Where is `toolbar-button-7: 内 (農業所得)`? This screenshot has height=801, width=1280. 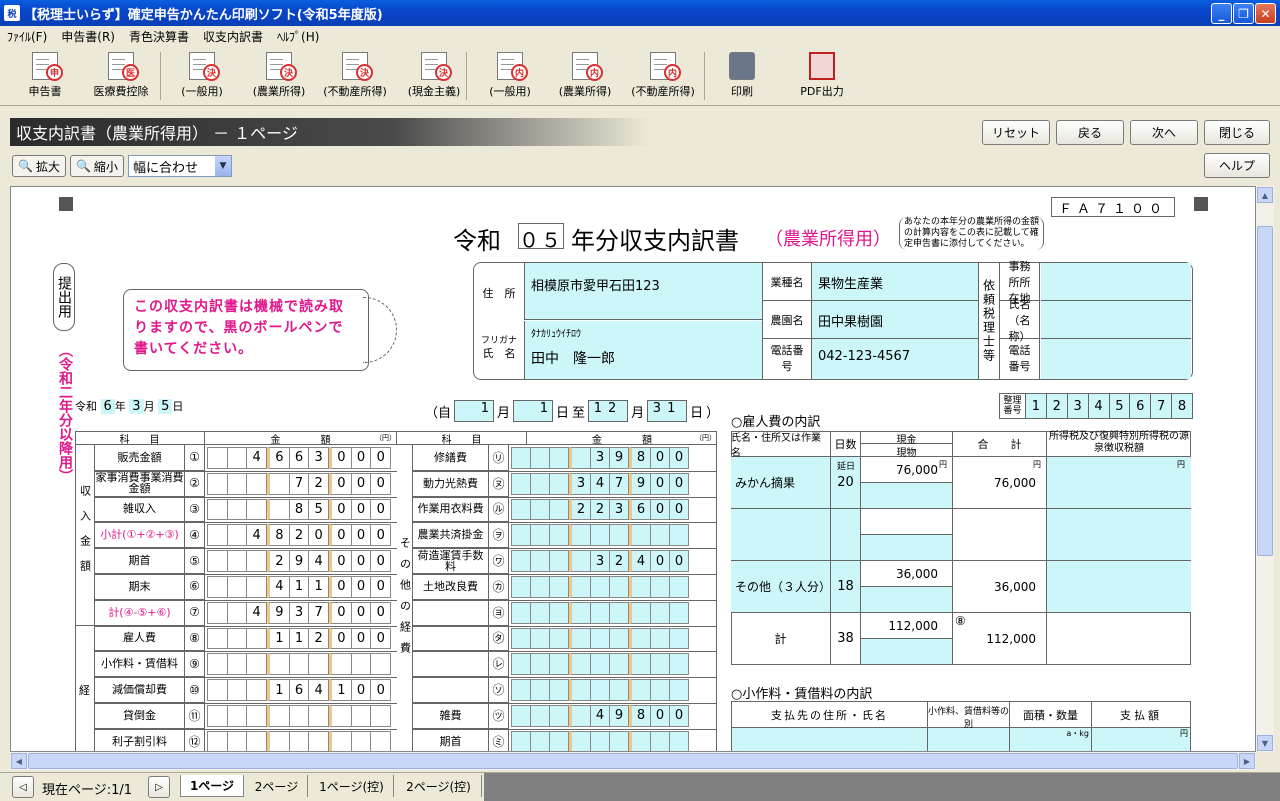
toolbar-button-7: 内 (農業所得) is located at coordinates (585, 77).